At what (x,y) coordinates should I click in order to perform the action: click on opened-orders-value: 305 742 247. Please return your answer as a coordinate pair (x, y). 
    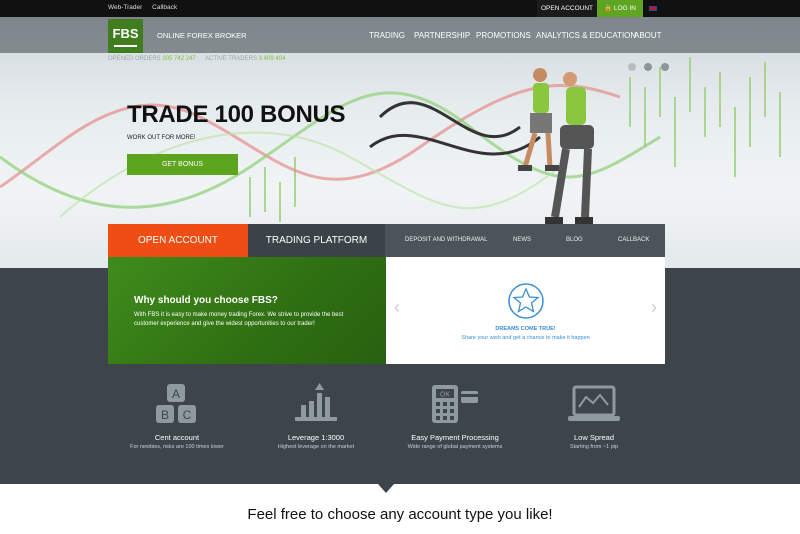
    Looking at the image, I should click on (179, 59).